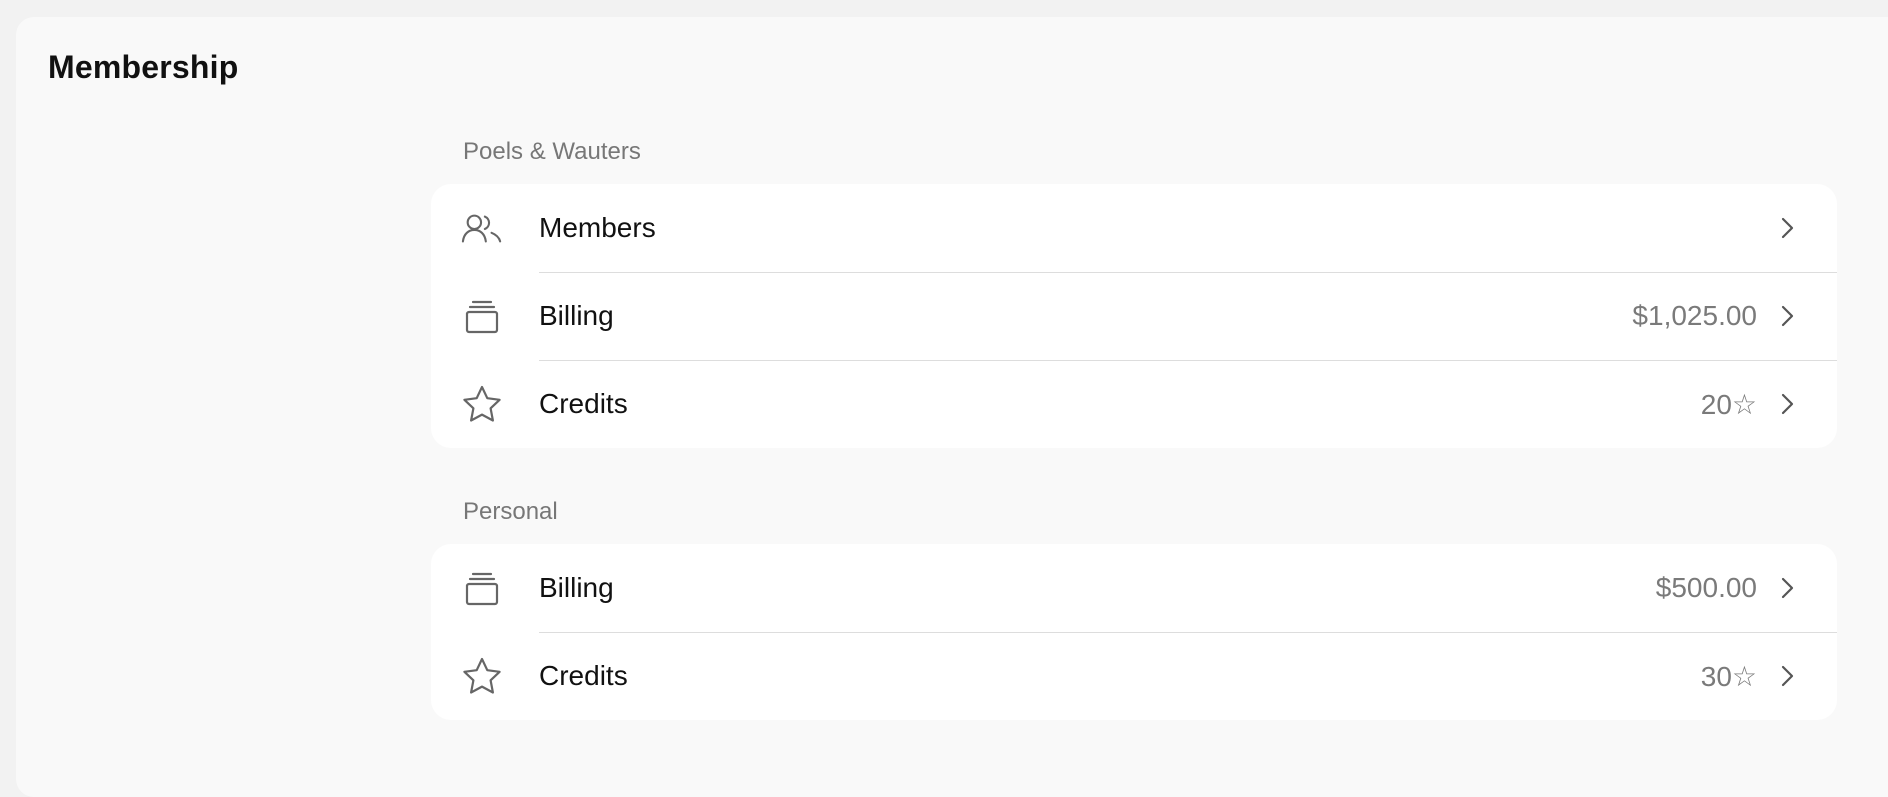  I want to click on billing-value: $500.00, so click(1706, 587).